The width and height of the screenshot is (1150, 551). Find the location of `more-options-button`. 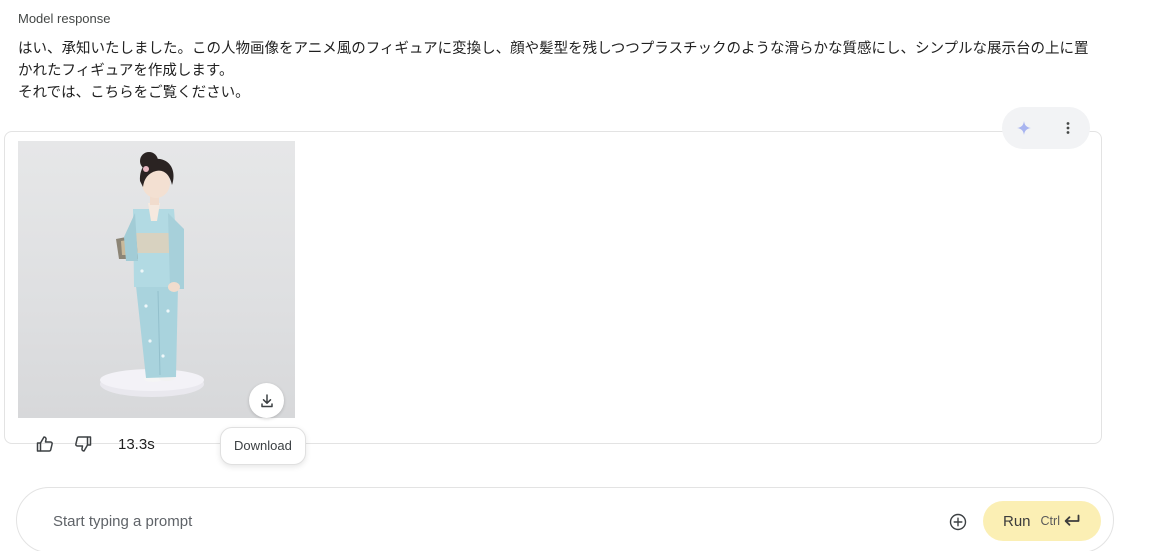

more-options-button is located at coordinates (1068, 128).